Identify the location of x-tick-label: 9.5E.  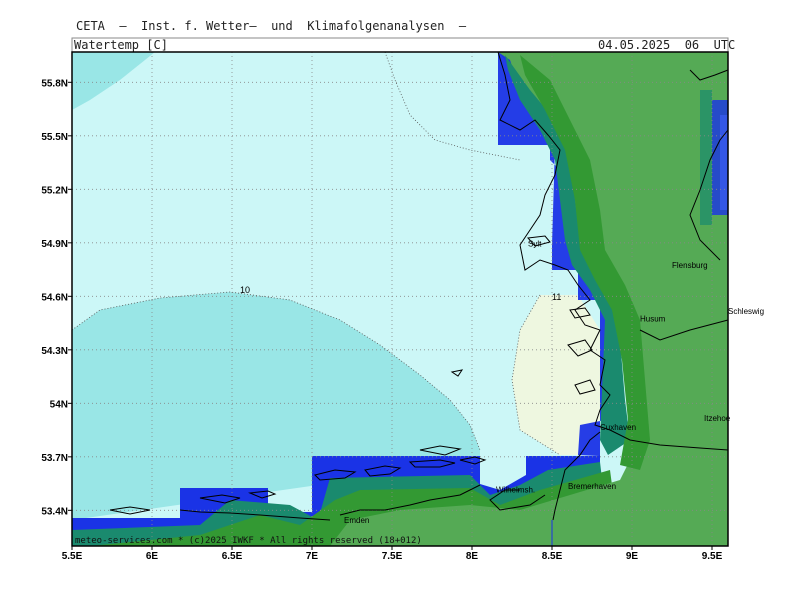
(712, 556).